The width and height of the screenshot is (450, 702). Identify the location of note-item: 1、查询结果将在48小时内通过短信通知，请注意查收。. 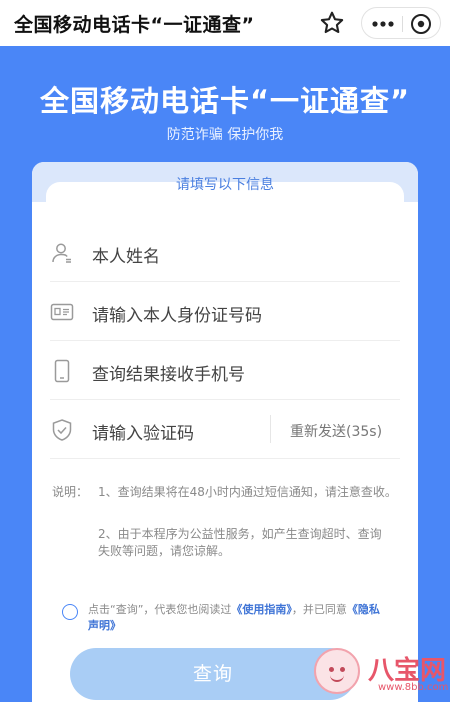
(247, 492).